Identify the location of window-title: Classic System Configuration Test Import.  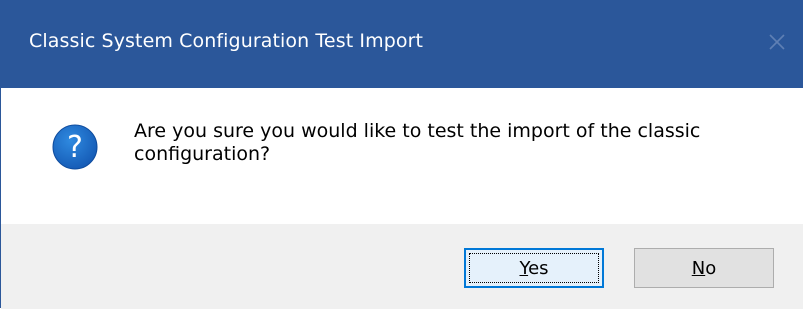
(226, 41).